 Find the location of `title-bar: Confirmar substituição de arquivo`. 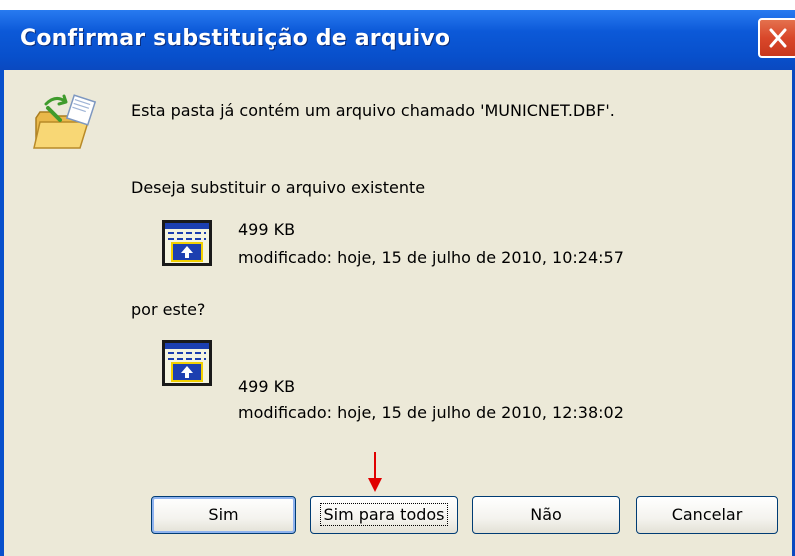

title-bar: Confirmar substituição de arquivo is located at coordinates (397, 35).